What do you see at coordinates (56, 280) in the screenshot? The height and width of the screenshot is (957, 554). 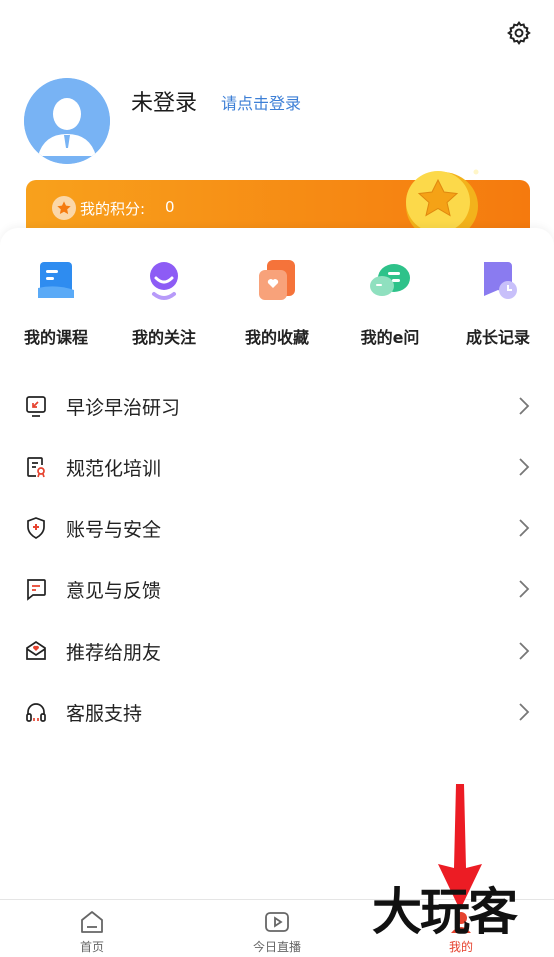 I see `course-icon` at bounding box center [56, 280].